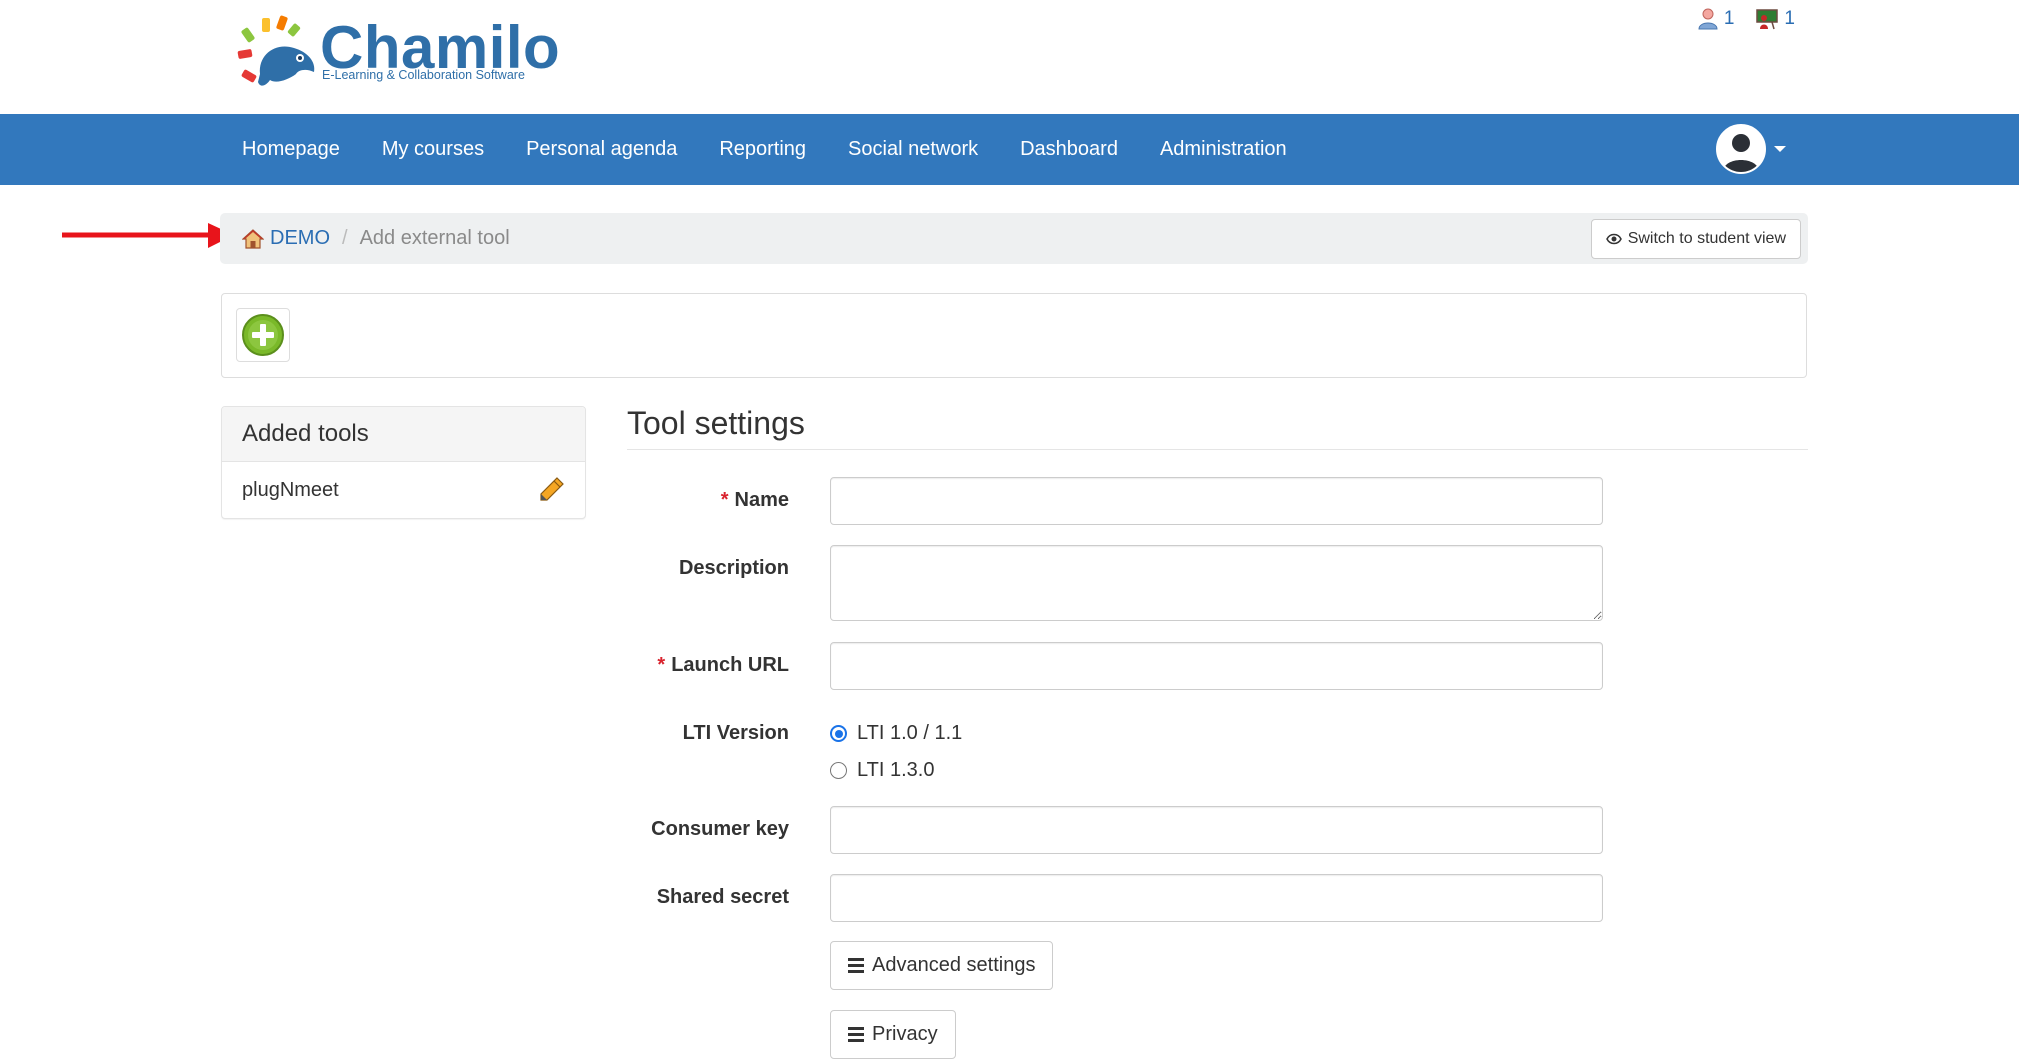 Image resolution: width=2019 pixels, height=1059 pixels. Describe the element at coordinates (291, 149) in the screenshot. I see `nav-item-homepage: Homepage` at that location.